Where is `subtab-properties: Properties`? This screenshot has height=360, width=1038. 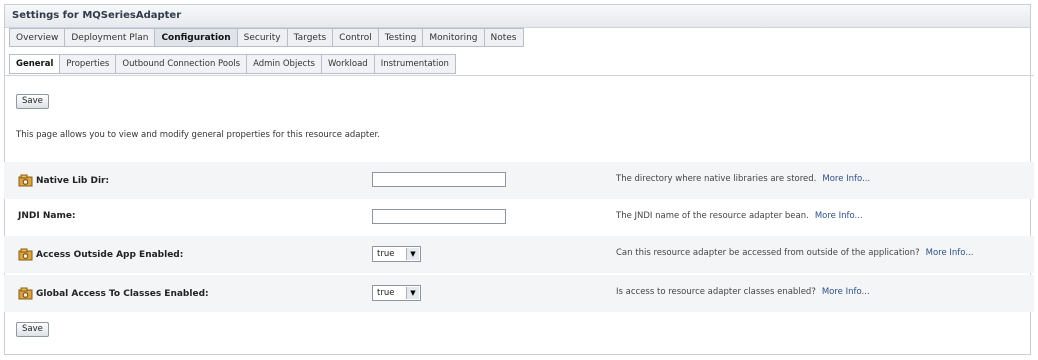
subtab-properties: Properties is located at coordinates (87, 64).